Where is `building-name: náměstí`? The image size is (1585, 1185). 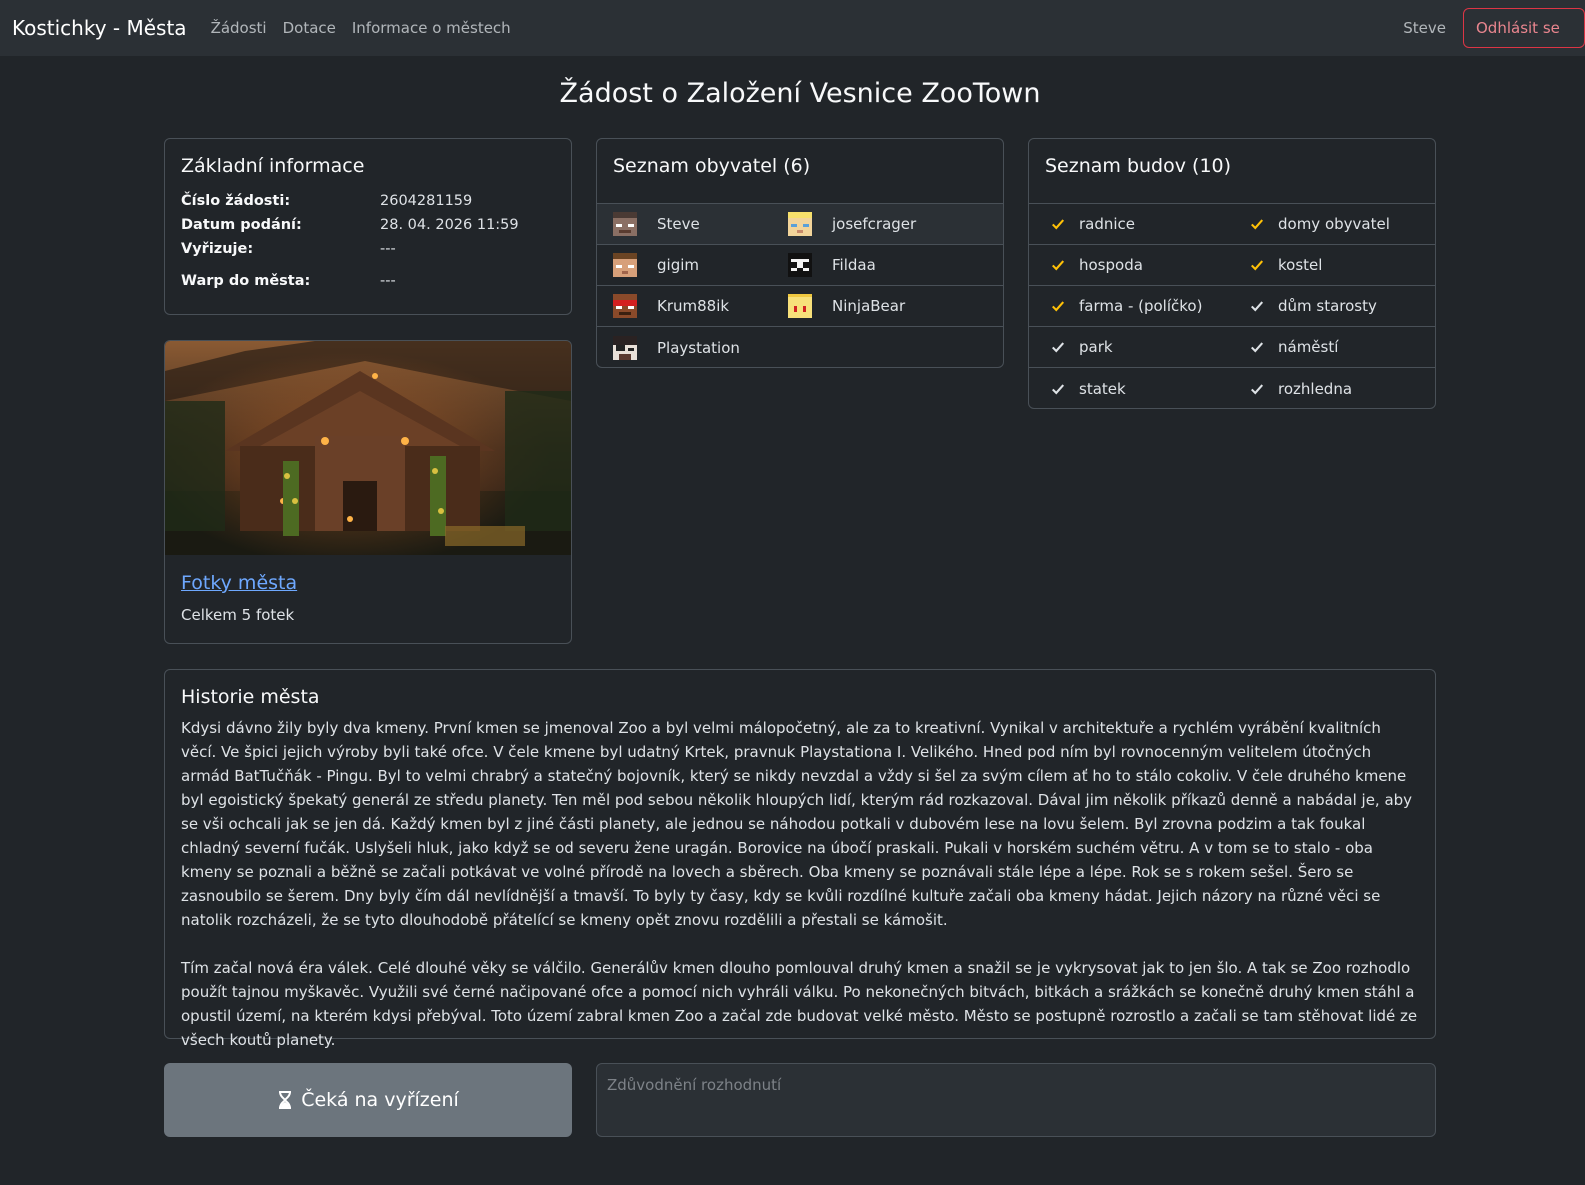 building-name: náměstí is located at coordinates (1308, 347).